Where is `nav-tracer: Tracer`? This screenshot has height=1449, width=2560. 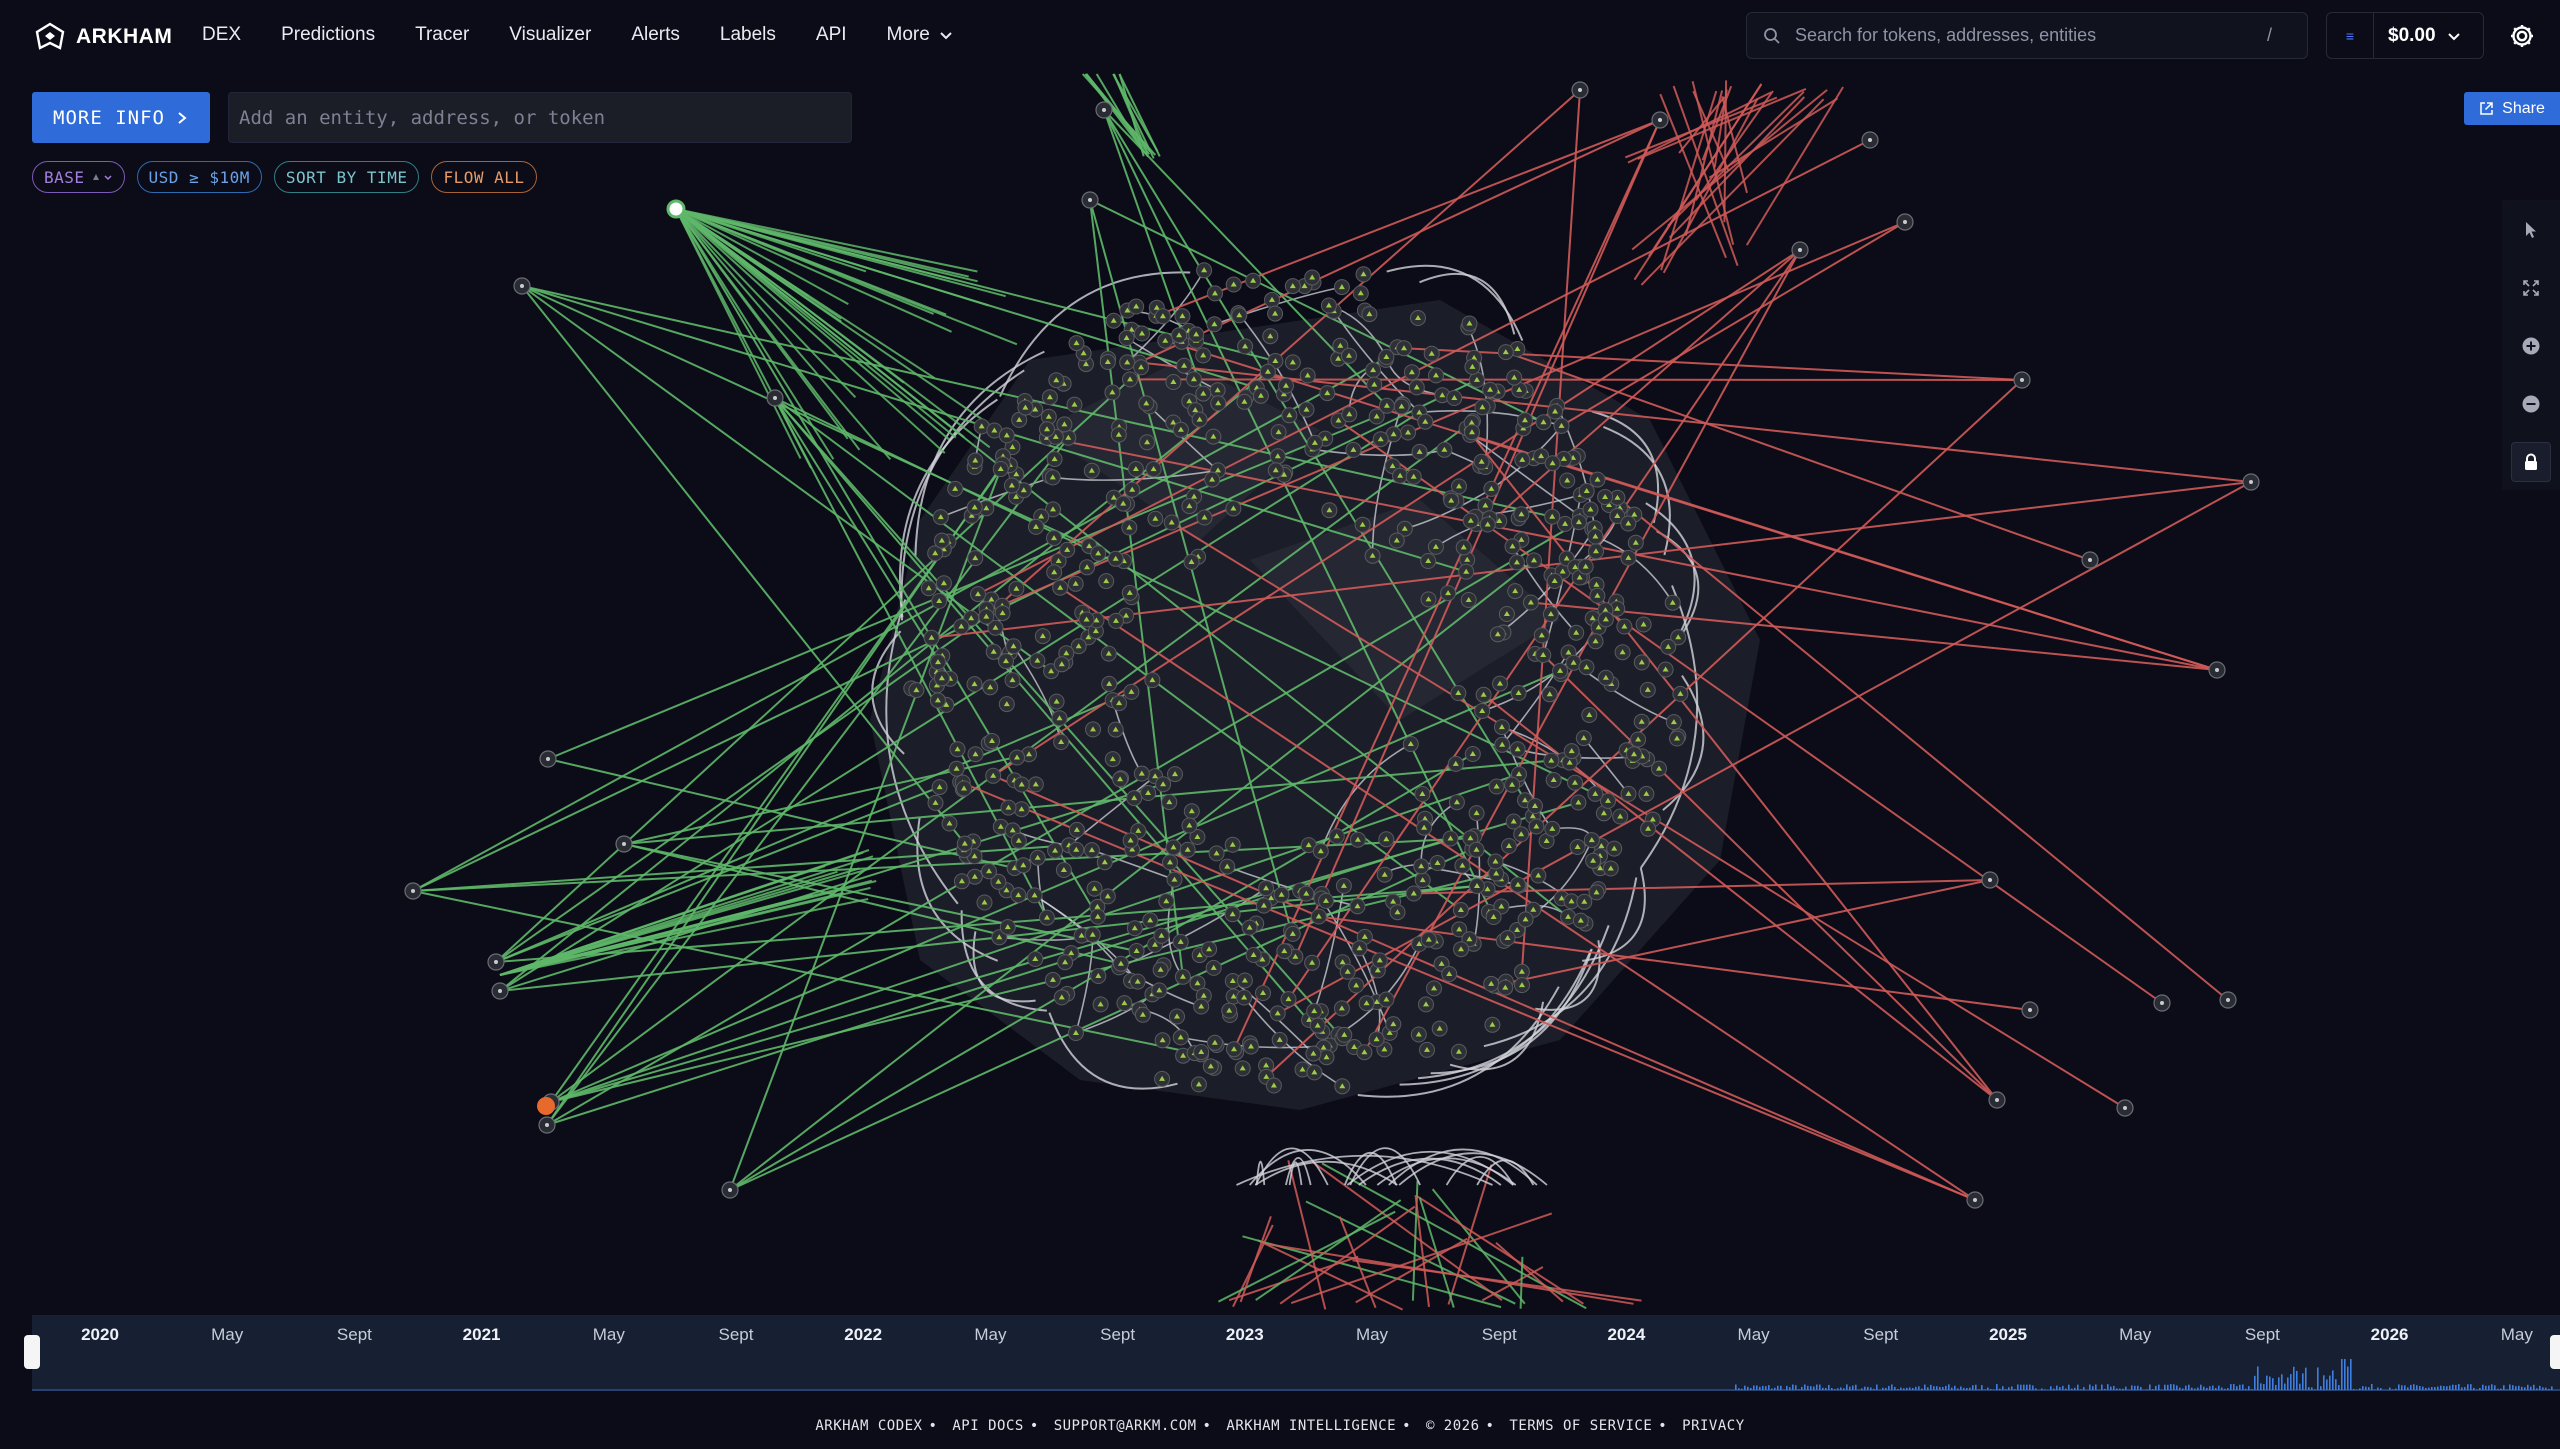
nav-tracer: Tracer is located at coordinates (442, 35).